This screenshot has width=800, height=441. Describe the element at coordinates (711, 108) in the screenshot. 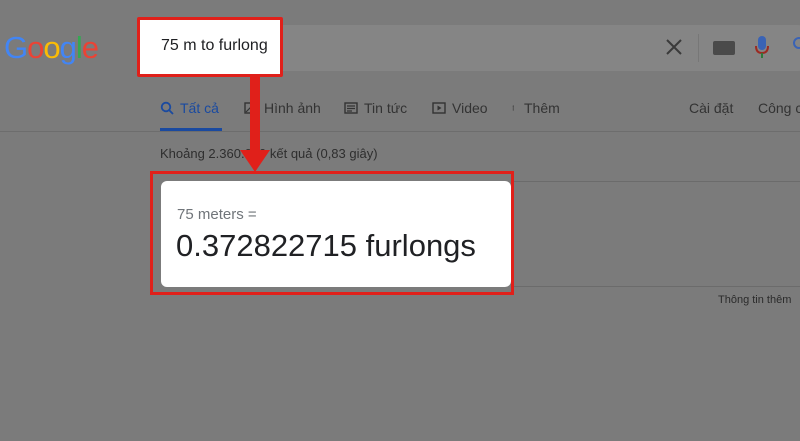

I see `settings-link: Cài đặt` at that location.